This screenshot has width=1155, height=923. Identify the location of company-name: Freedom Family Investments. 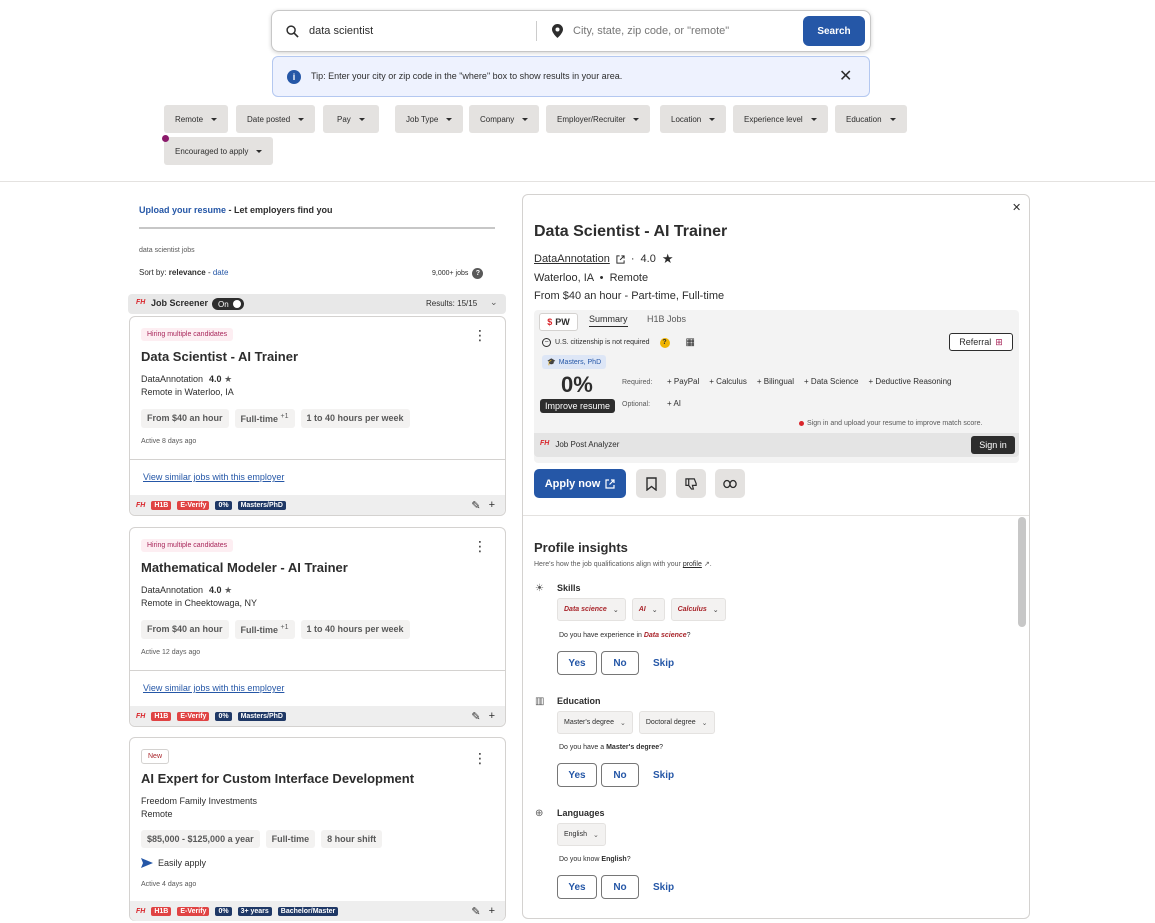
(199, 801).